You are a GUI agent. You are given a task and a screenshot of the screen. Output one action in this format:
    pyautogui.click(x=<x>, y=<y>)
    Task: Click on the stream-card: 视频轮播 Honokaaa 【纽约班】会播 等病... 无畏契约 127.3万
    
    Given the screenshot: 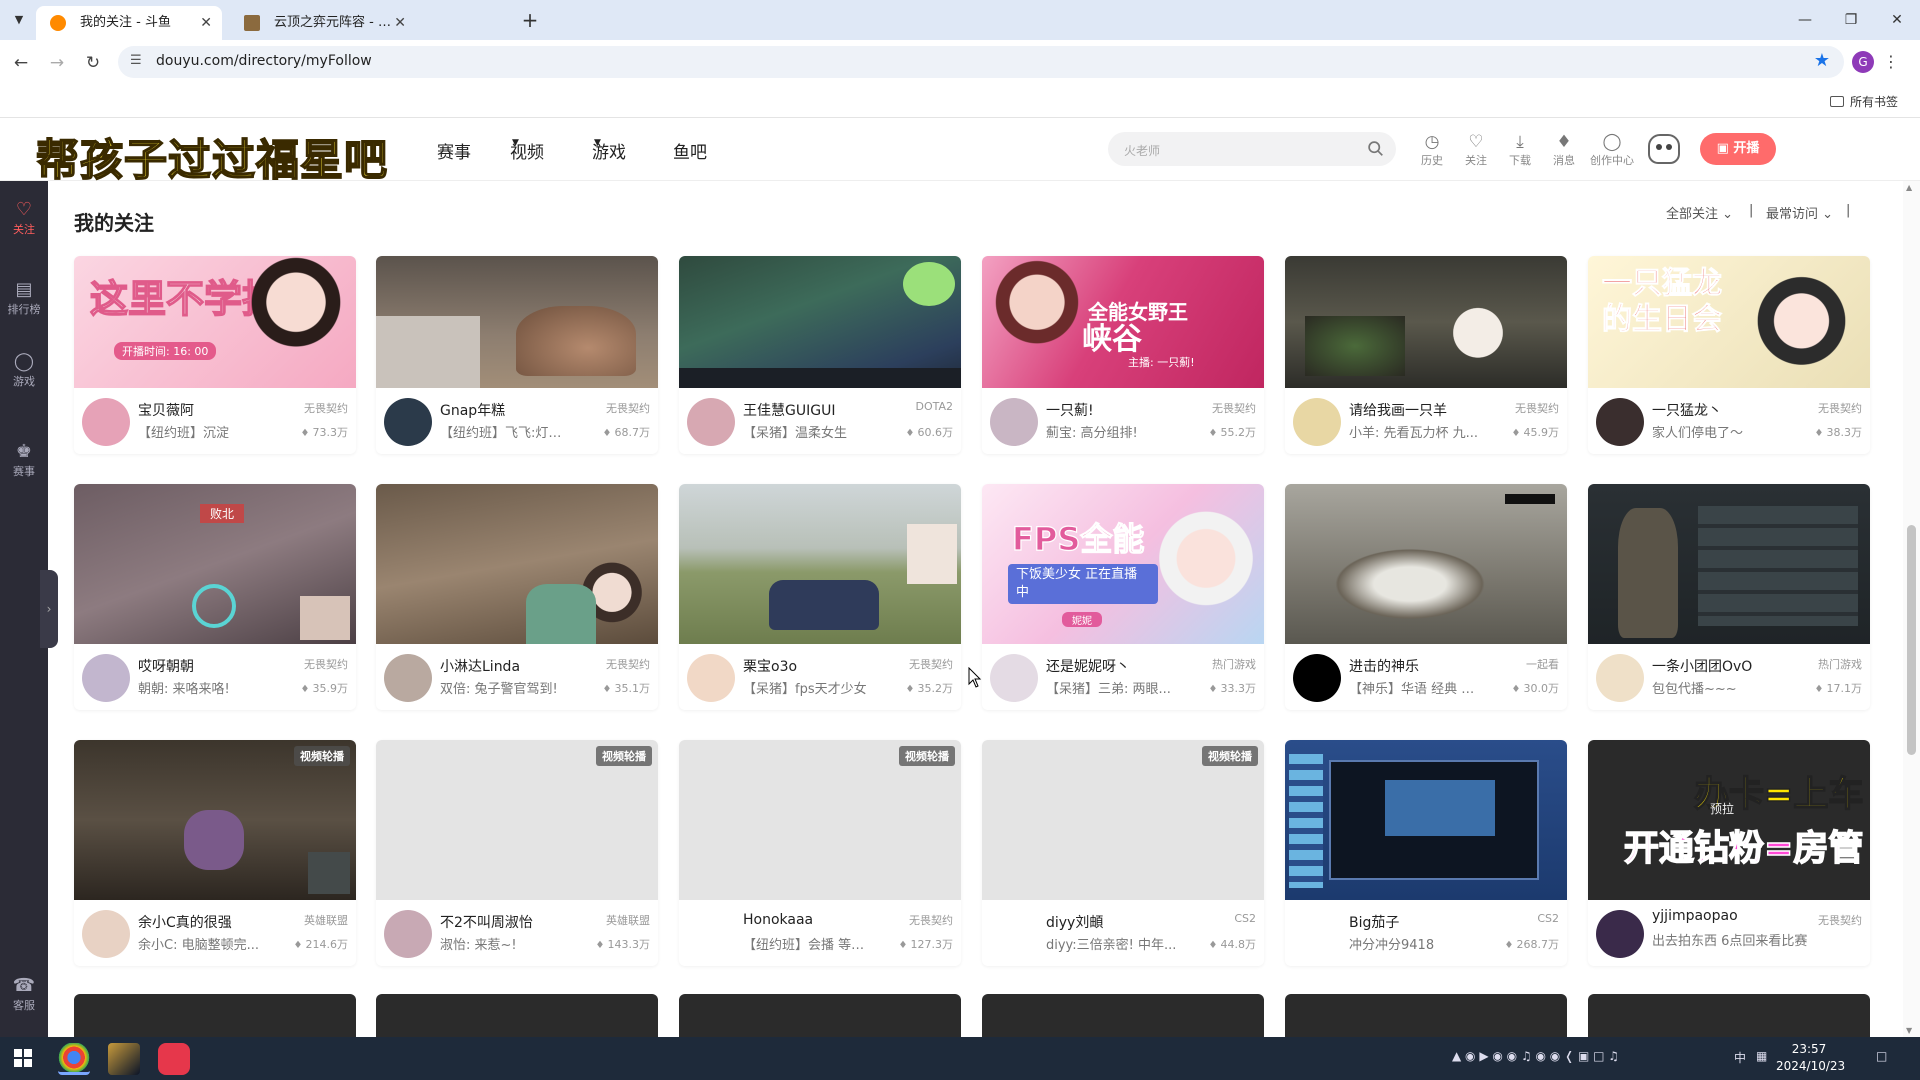 What is the action you would take?
    pyautogui.click(x=820, y=853)
    